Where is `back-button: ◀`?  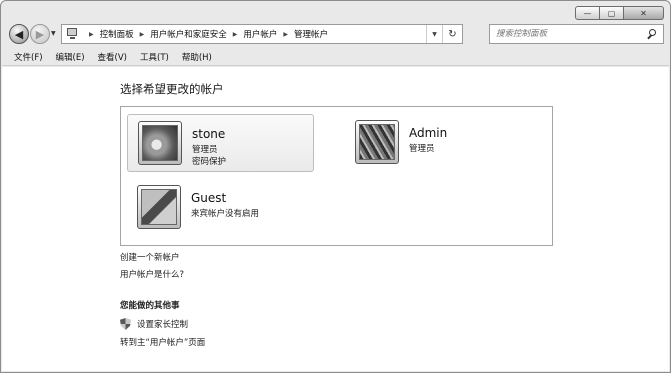 back-button: ◀ is located at coordinates (19, 34).